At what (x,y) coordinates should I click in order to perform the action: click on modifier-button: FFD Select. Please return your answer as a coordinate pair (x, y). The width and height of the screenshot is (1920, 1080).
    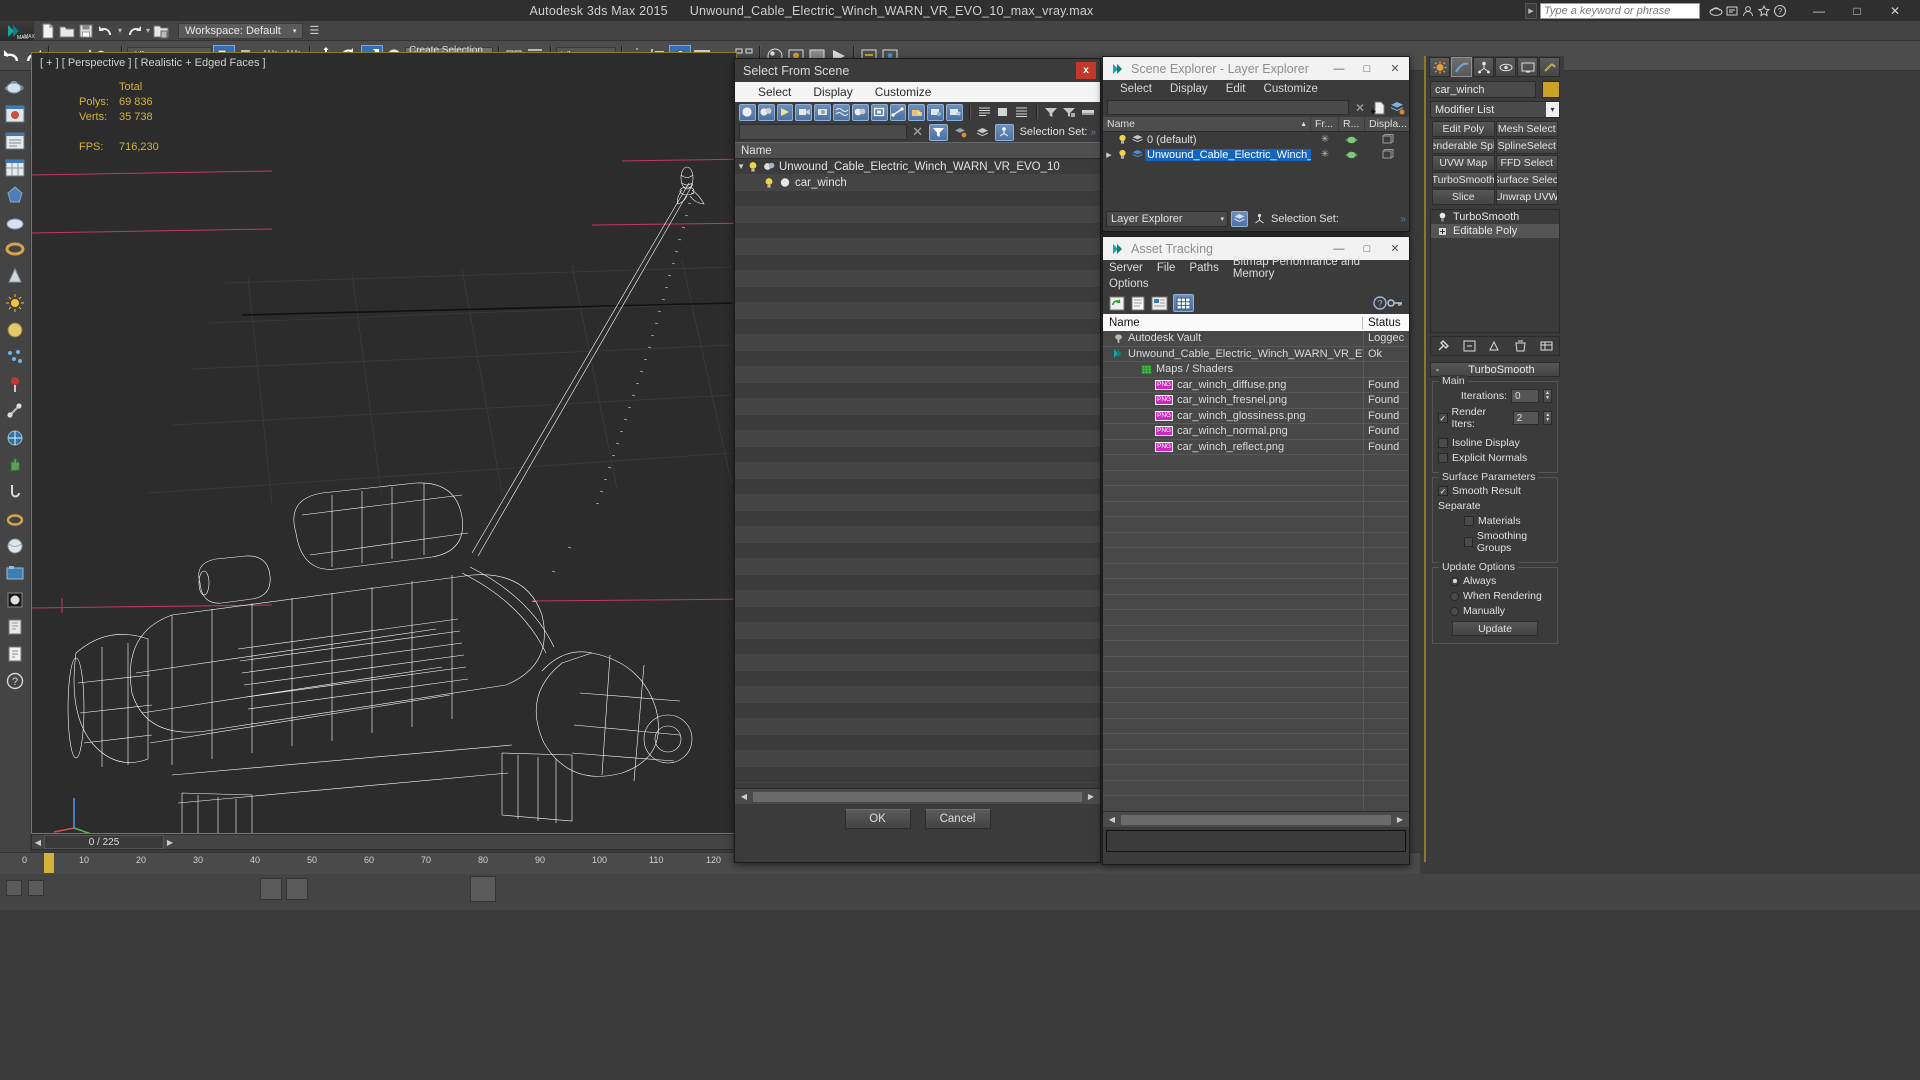
    Looking at the image, I should click on (1526, 163).